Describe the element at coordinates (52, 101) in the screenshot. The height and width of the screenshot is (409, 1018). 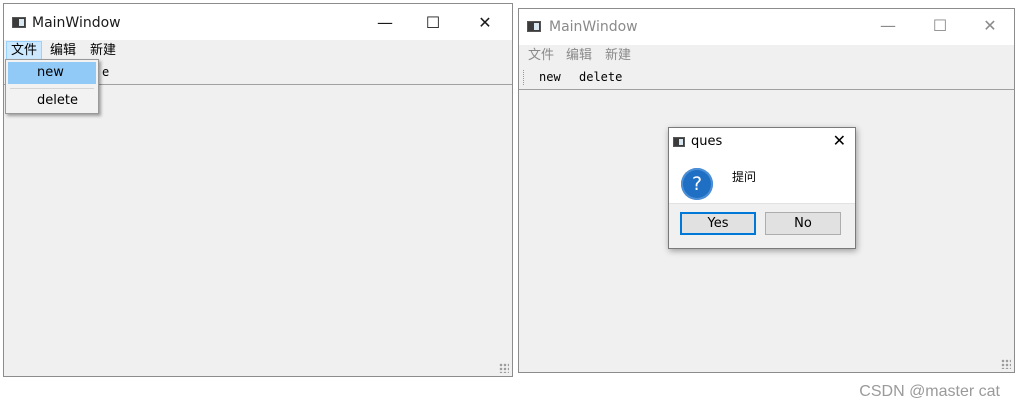
I see `menu-item-delete: delete` at that location.